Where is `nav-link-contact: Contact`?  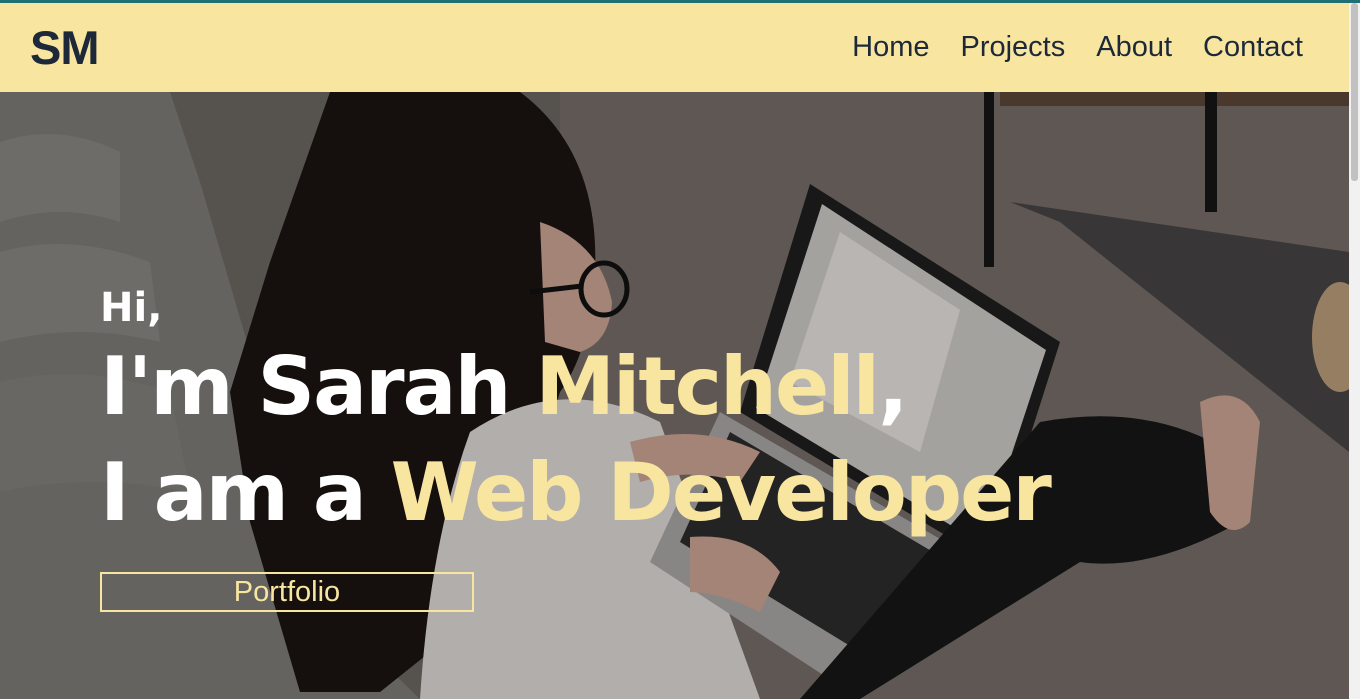
nav-link-contact: Contact is located at coordinates (1253, 47).